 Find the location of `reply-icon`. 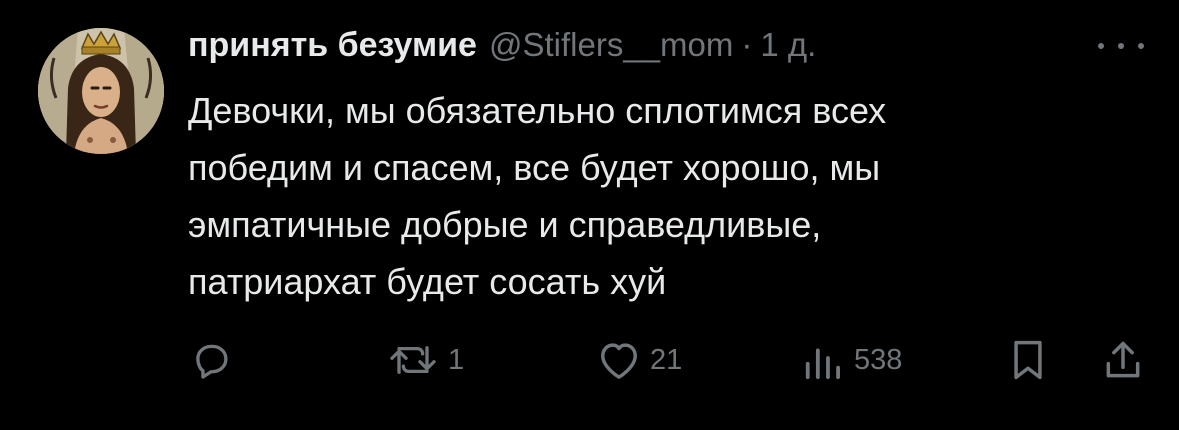

reply-icon is located at coordinates (212, 361).